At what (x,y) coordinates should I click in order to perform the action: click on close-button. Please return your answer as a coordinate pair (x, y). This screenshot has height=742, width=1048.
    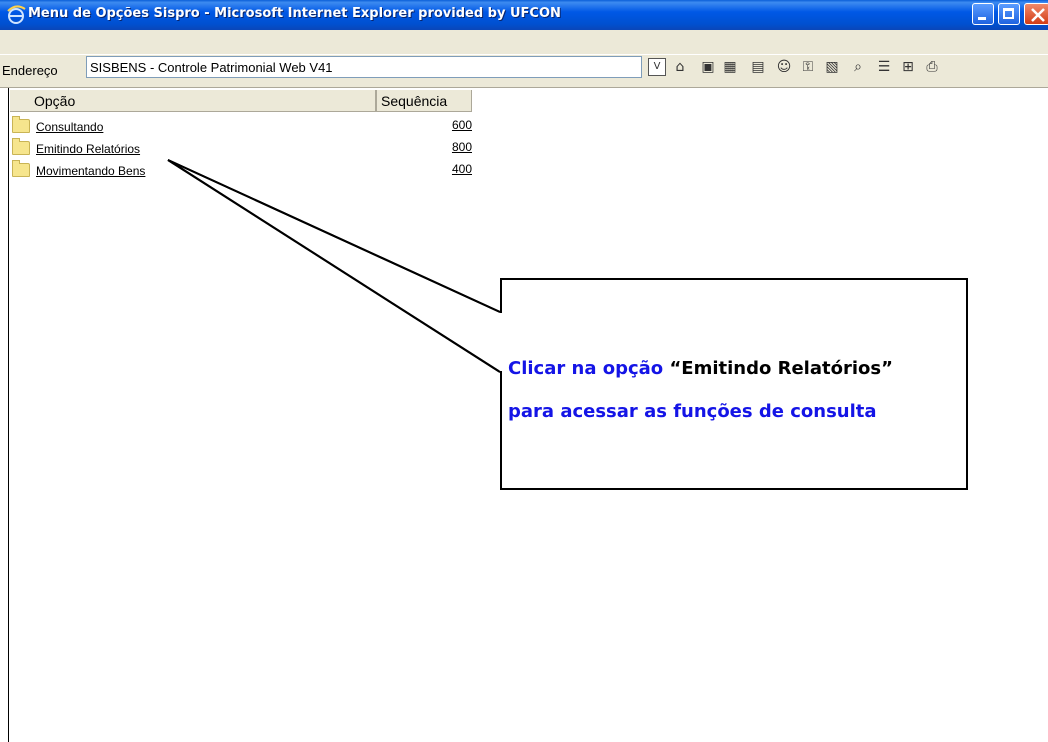
    Looking at the image, I should click on (1036, 14).